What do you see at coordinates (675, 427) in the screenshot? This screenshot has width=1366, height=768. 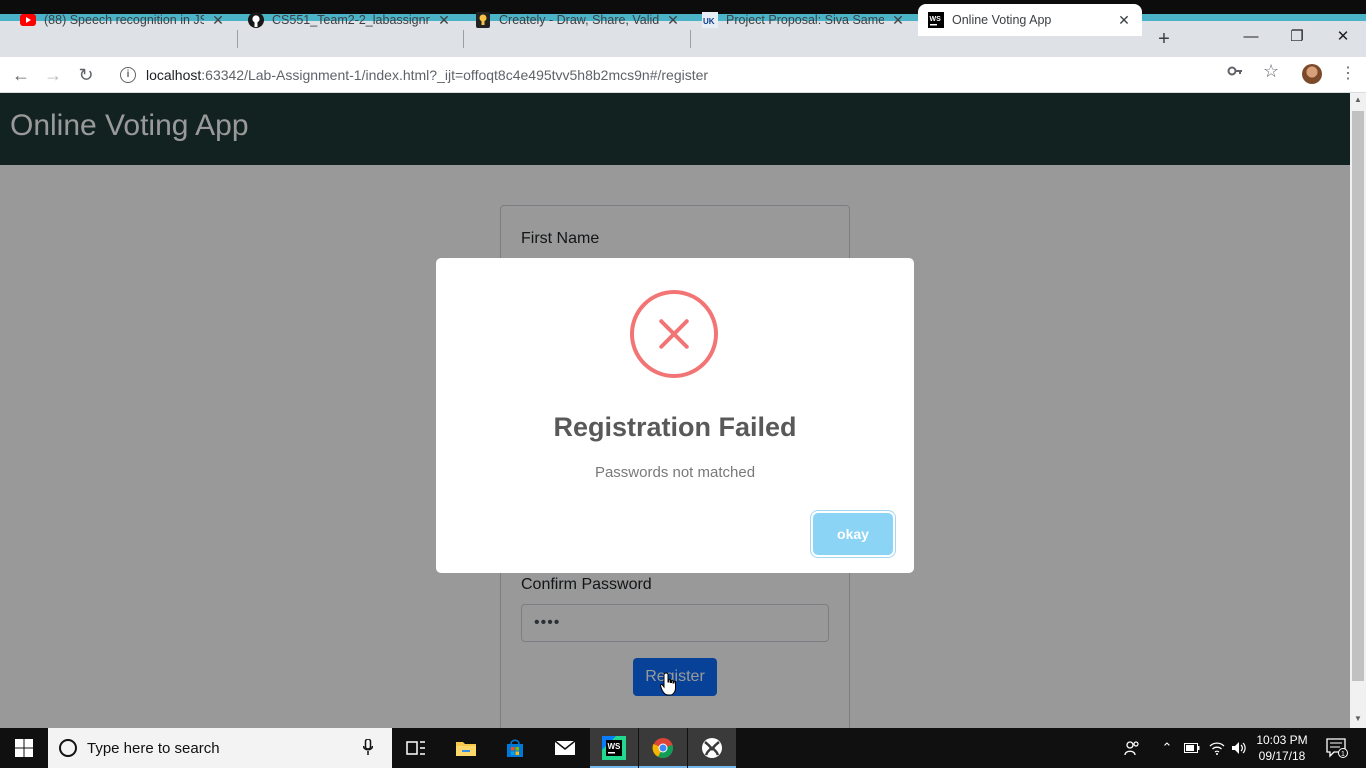 I see `dialog-title: Registration Failed` at bounding box center [675, 427].